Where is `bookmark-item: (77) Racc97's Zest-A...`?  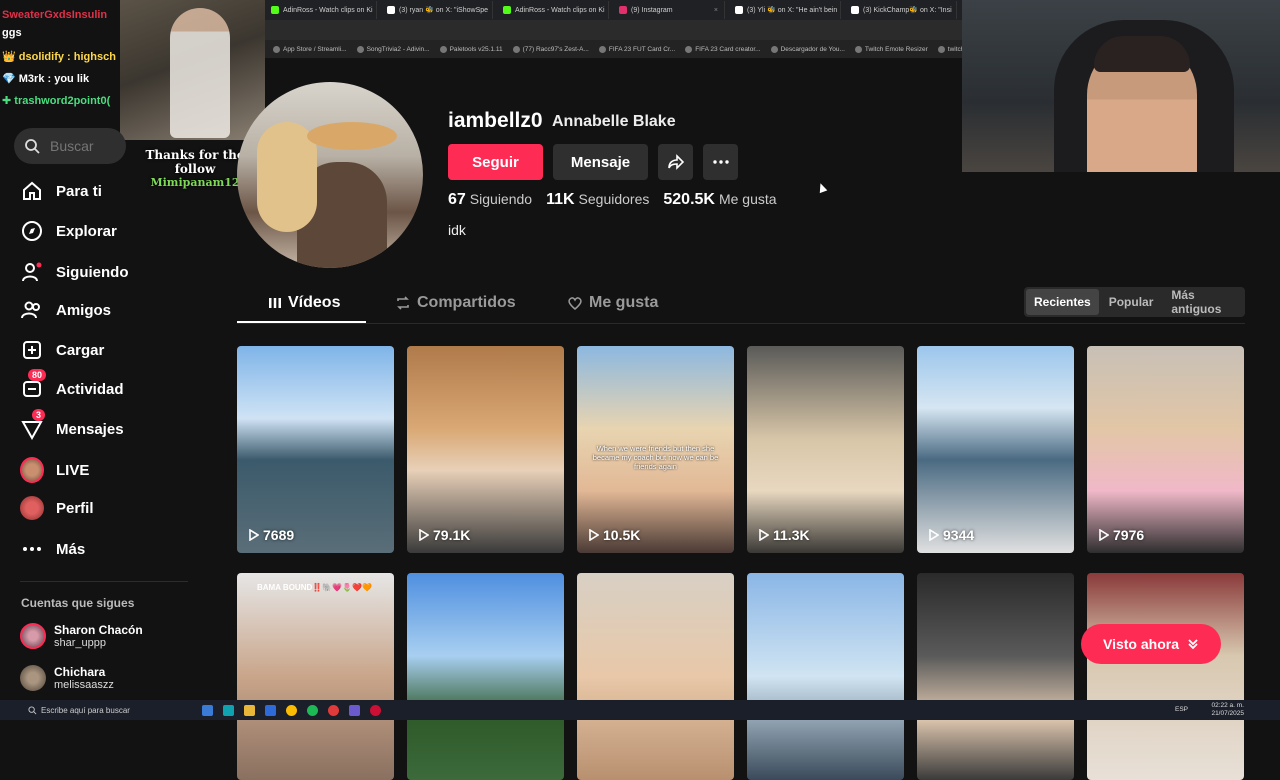
bookmark-item: (77) Racc97's Zest-A... is located at coordinates (551, 49).